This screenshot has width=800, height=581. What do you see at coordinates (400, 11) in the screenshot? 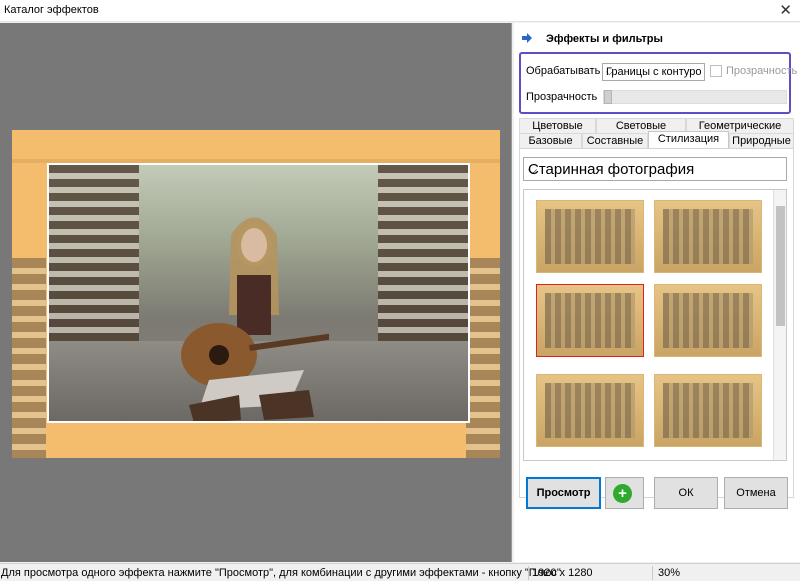
I see `title-bar: Каталог эффектов ✕` at bounding box center [400, 11].